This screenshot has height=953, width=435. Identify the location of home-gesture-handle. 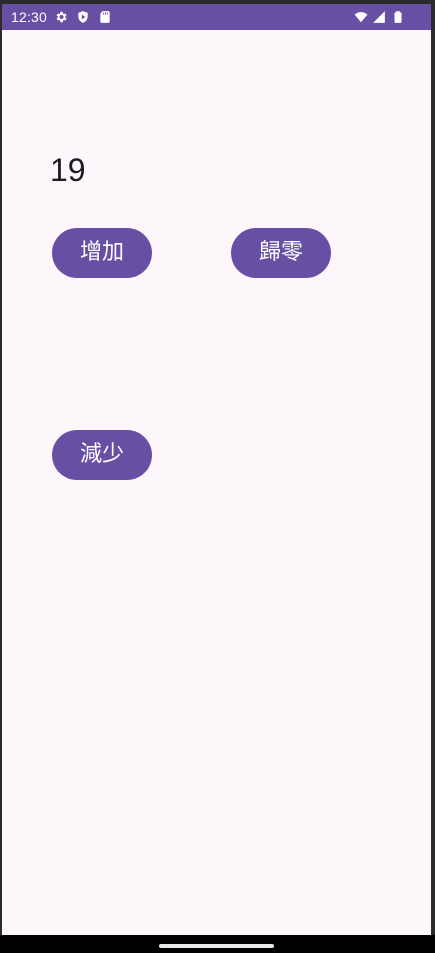
(216, 946).